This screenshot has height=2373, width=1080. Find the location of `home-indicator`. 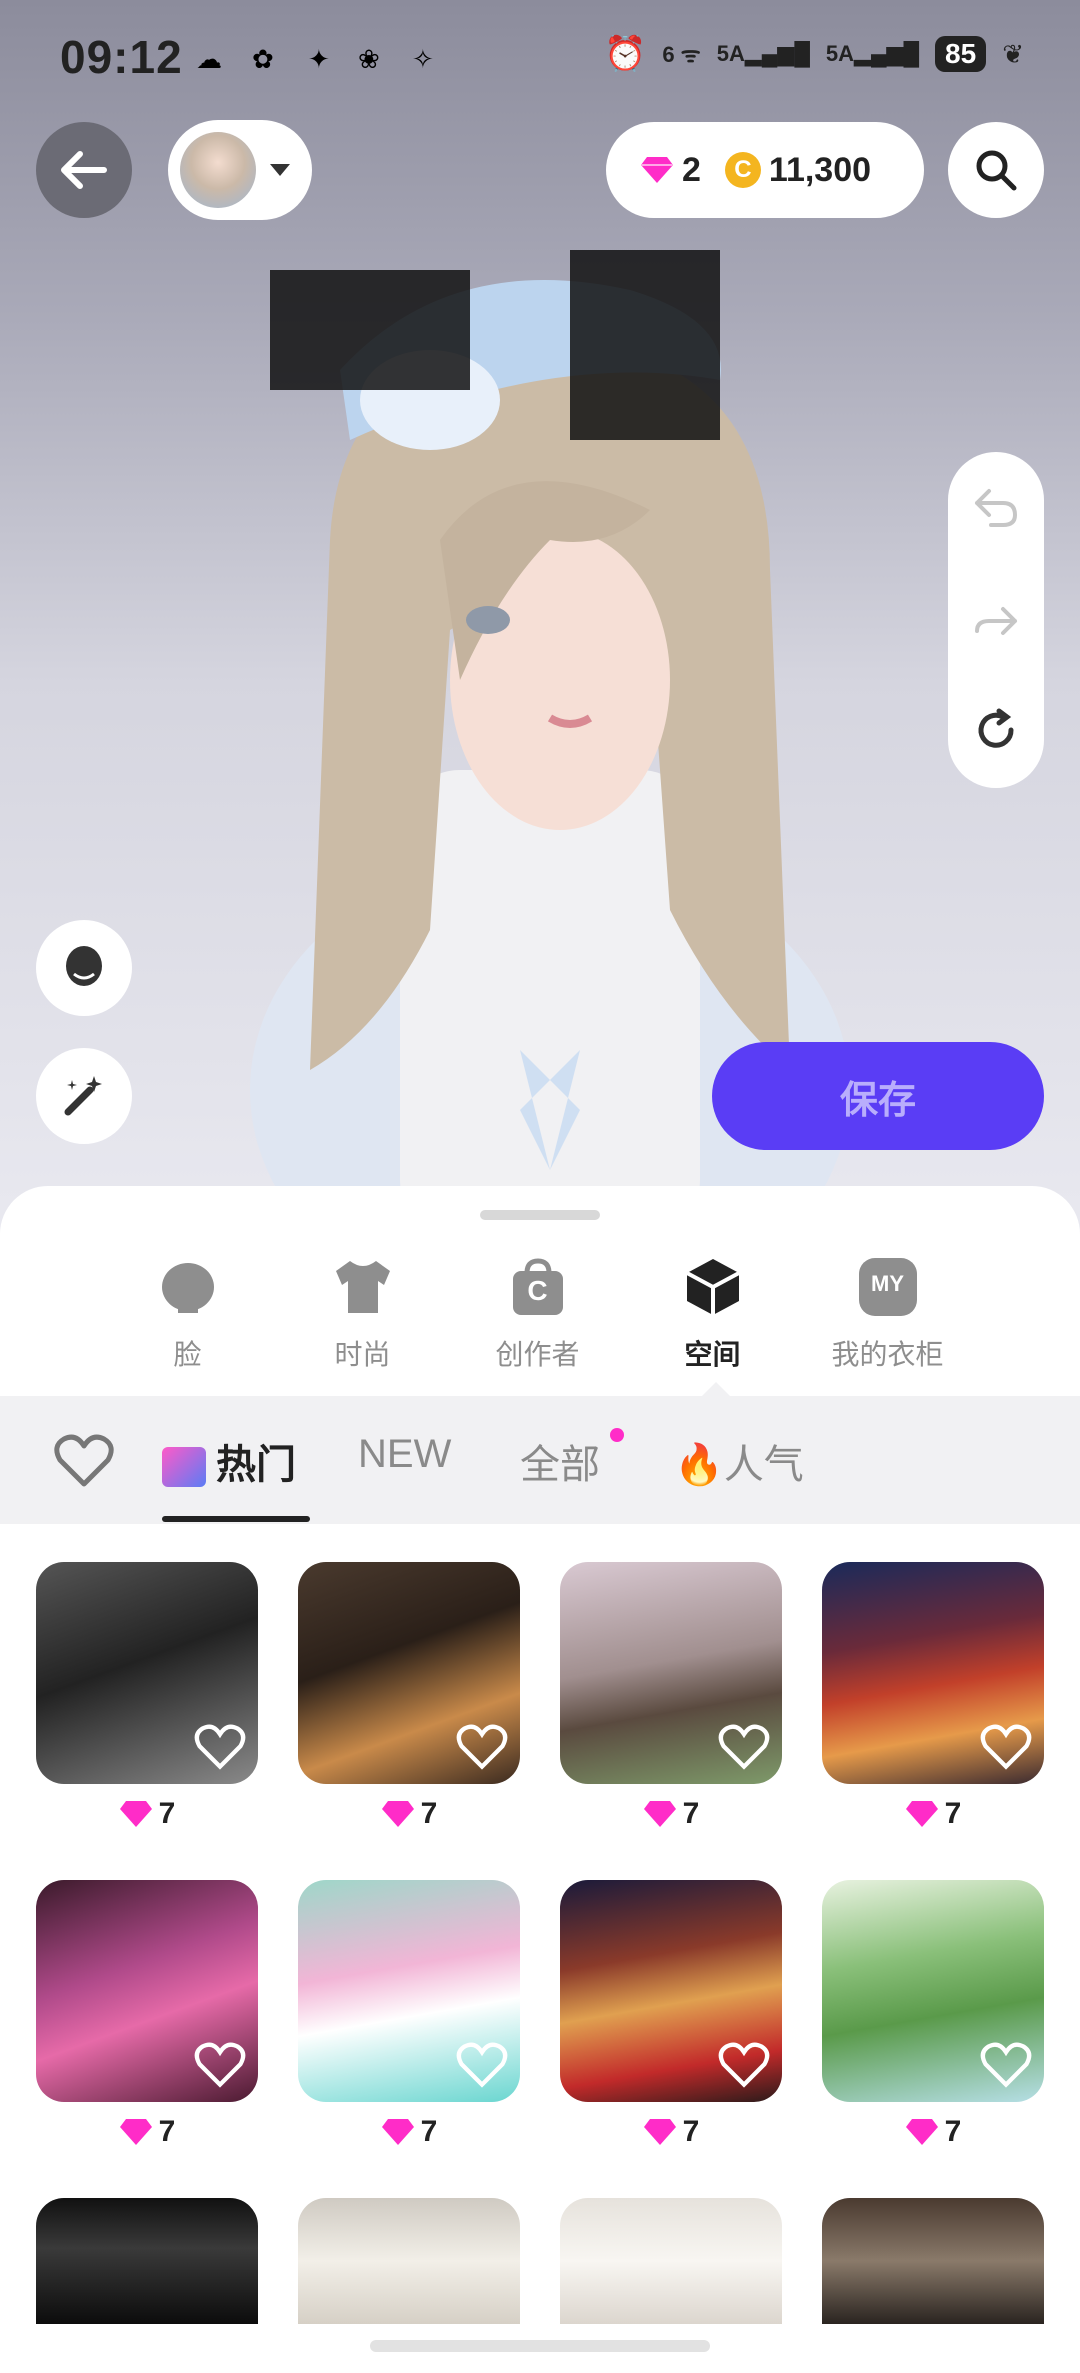

home-indicator is located at coordinates (540, 2346).